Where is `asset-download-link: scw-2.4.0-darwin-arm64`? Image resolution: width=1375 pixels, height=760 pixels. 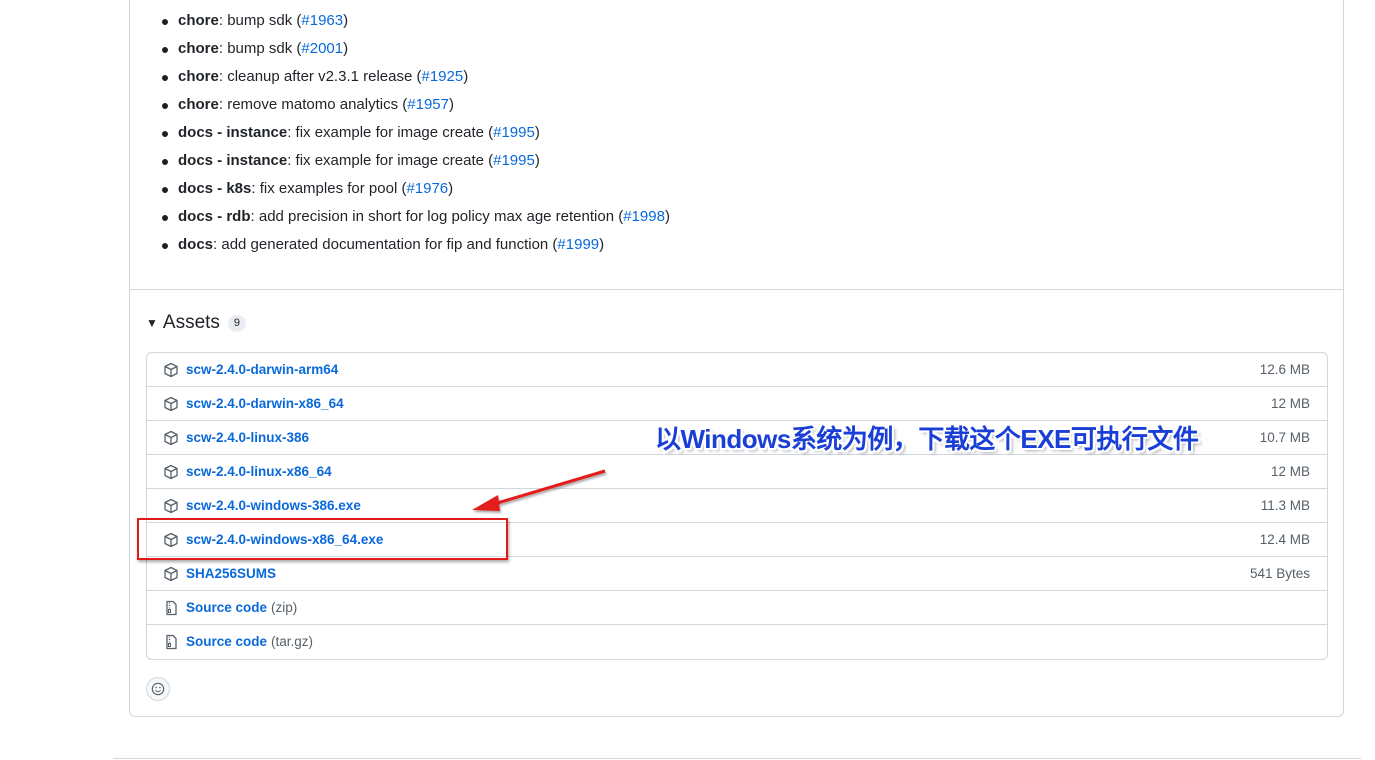 asset-download-link: scw-2.4.0-darwin-arm64 is located at coordinates (264, 369).